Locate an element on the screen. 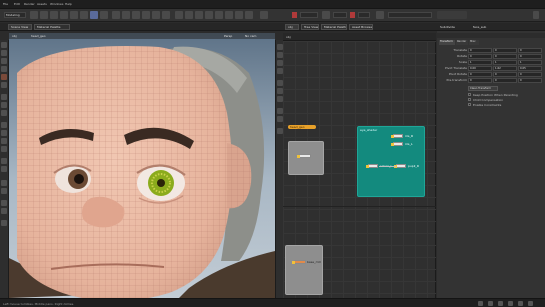 The width and height of the screenshot is (545, 307). simple-fx-icon is located at coordinates (136, 15).